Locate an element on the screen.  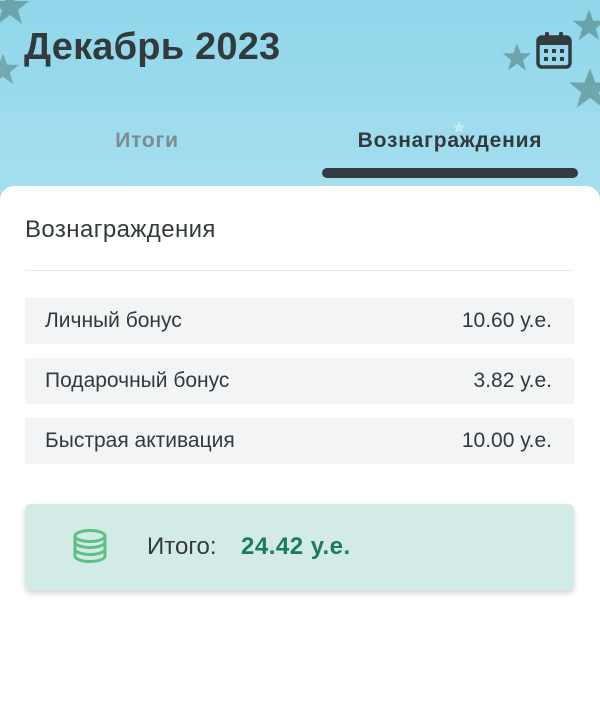
divider is located at coordinates (299, 270).